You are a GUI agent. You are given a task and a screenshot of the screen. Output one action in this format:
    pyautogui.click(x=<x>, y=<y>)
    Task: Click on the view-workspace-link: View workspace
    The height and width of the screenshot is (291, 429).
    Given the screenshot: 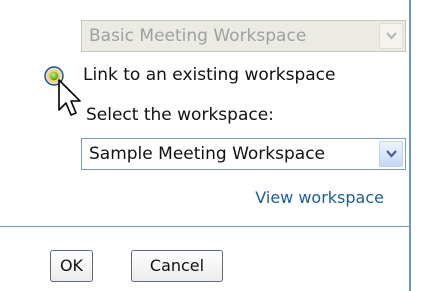 What is the action you would take?
    pyautogui.click(x=319, y=197)
    